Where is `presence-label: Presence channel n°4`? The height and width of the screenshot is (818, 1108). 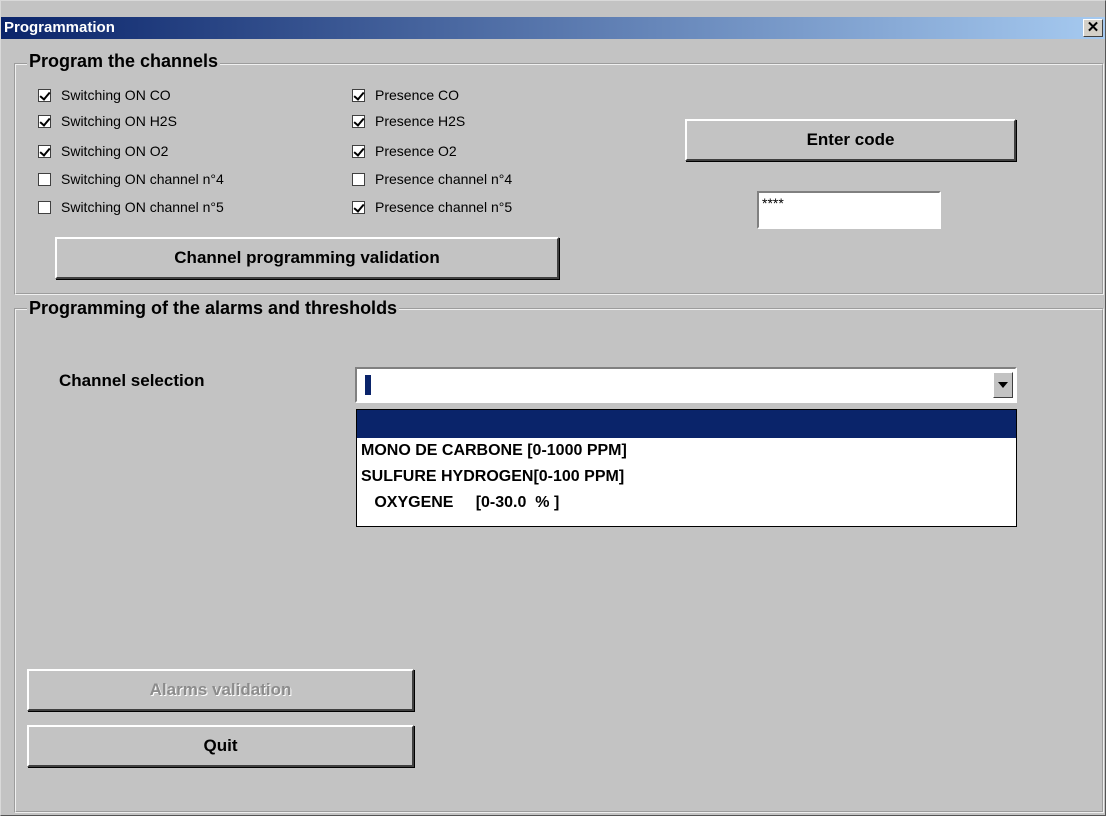 presence-label: Presence channel n°4 is located at coordinates (444, 179).